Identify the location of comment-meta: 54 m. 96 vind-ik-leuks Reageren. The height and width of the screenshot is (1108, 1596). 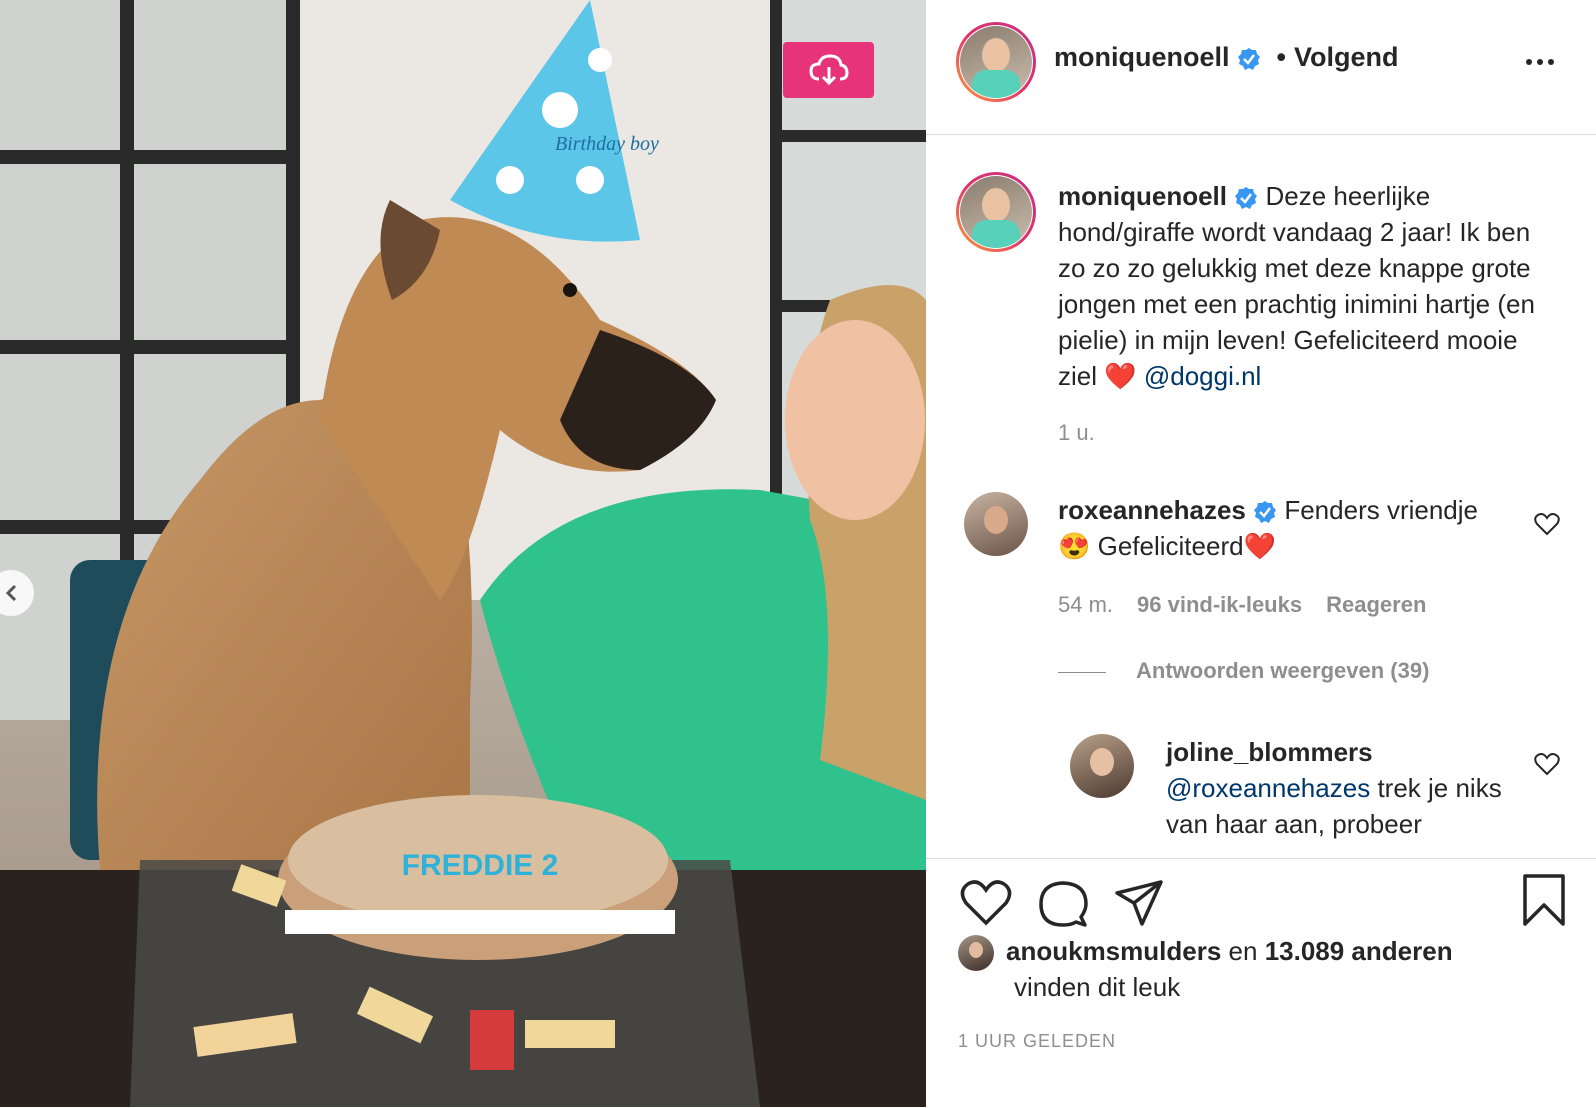
(1254, 605).